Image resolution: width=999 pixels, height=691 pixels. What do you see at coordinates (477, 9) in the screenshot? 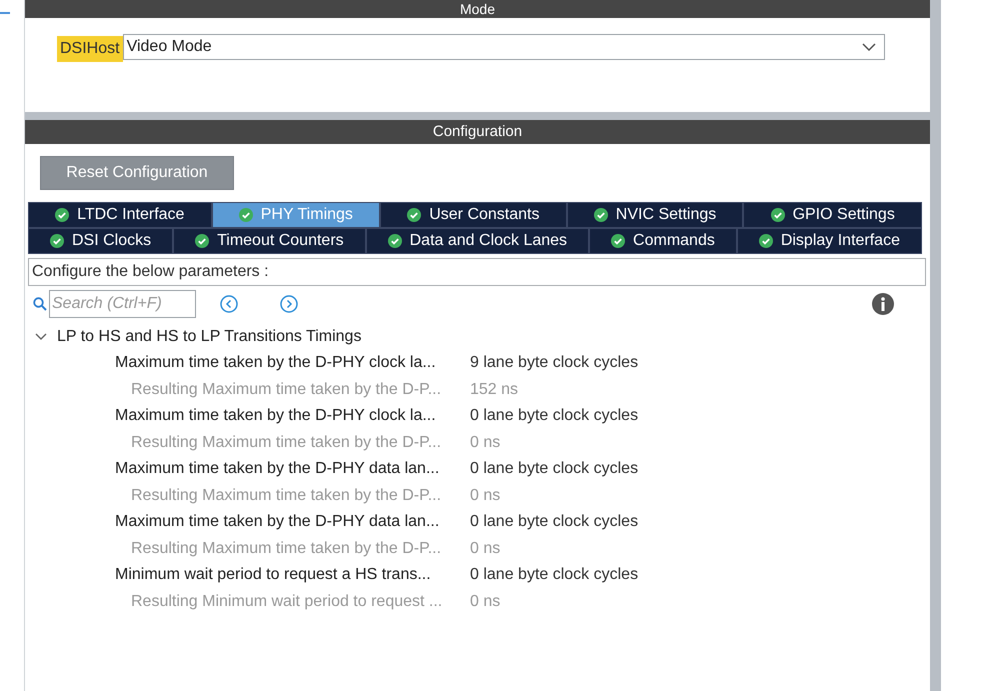
I see `section-header: Mode` at bounding box center [477, 9].